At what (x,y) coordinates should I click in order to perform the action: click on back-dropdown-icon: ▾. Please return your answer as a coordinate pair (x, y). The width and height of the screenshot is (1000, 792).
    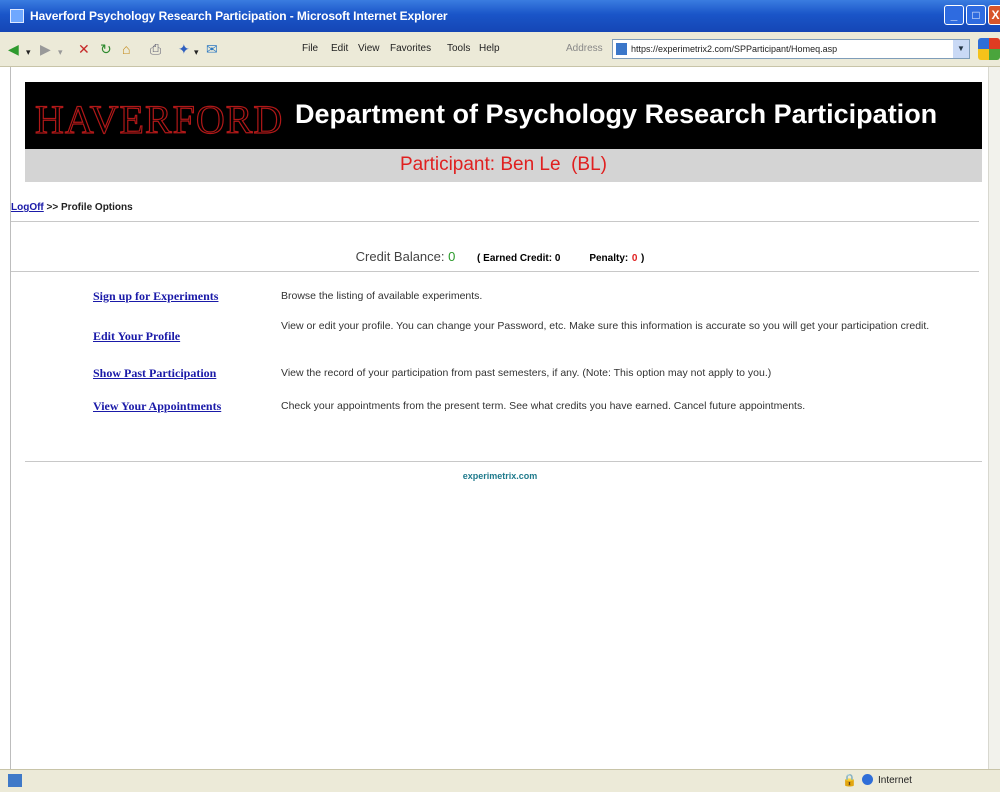
    Looking at the image, I should click on (28, 52).